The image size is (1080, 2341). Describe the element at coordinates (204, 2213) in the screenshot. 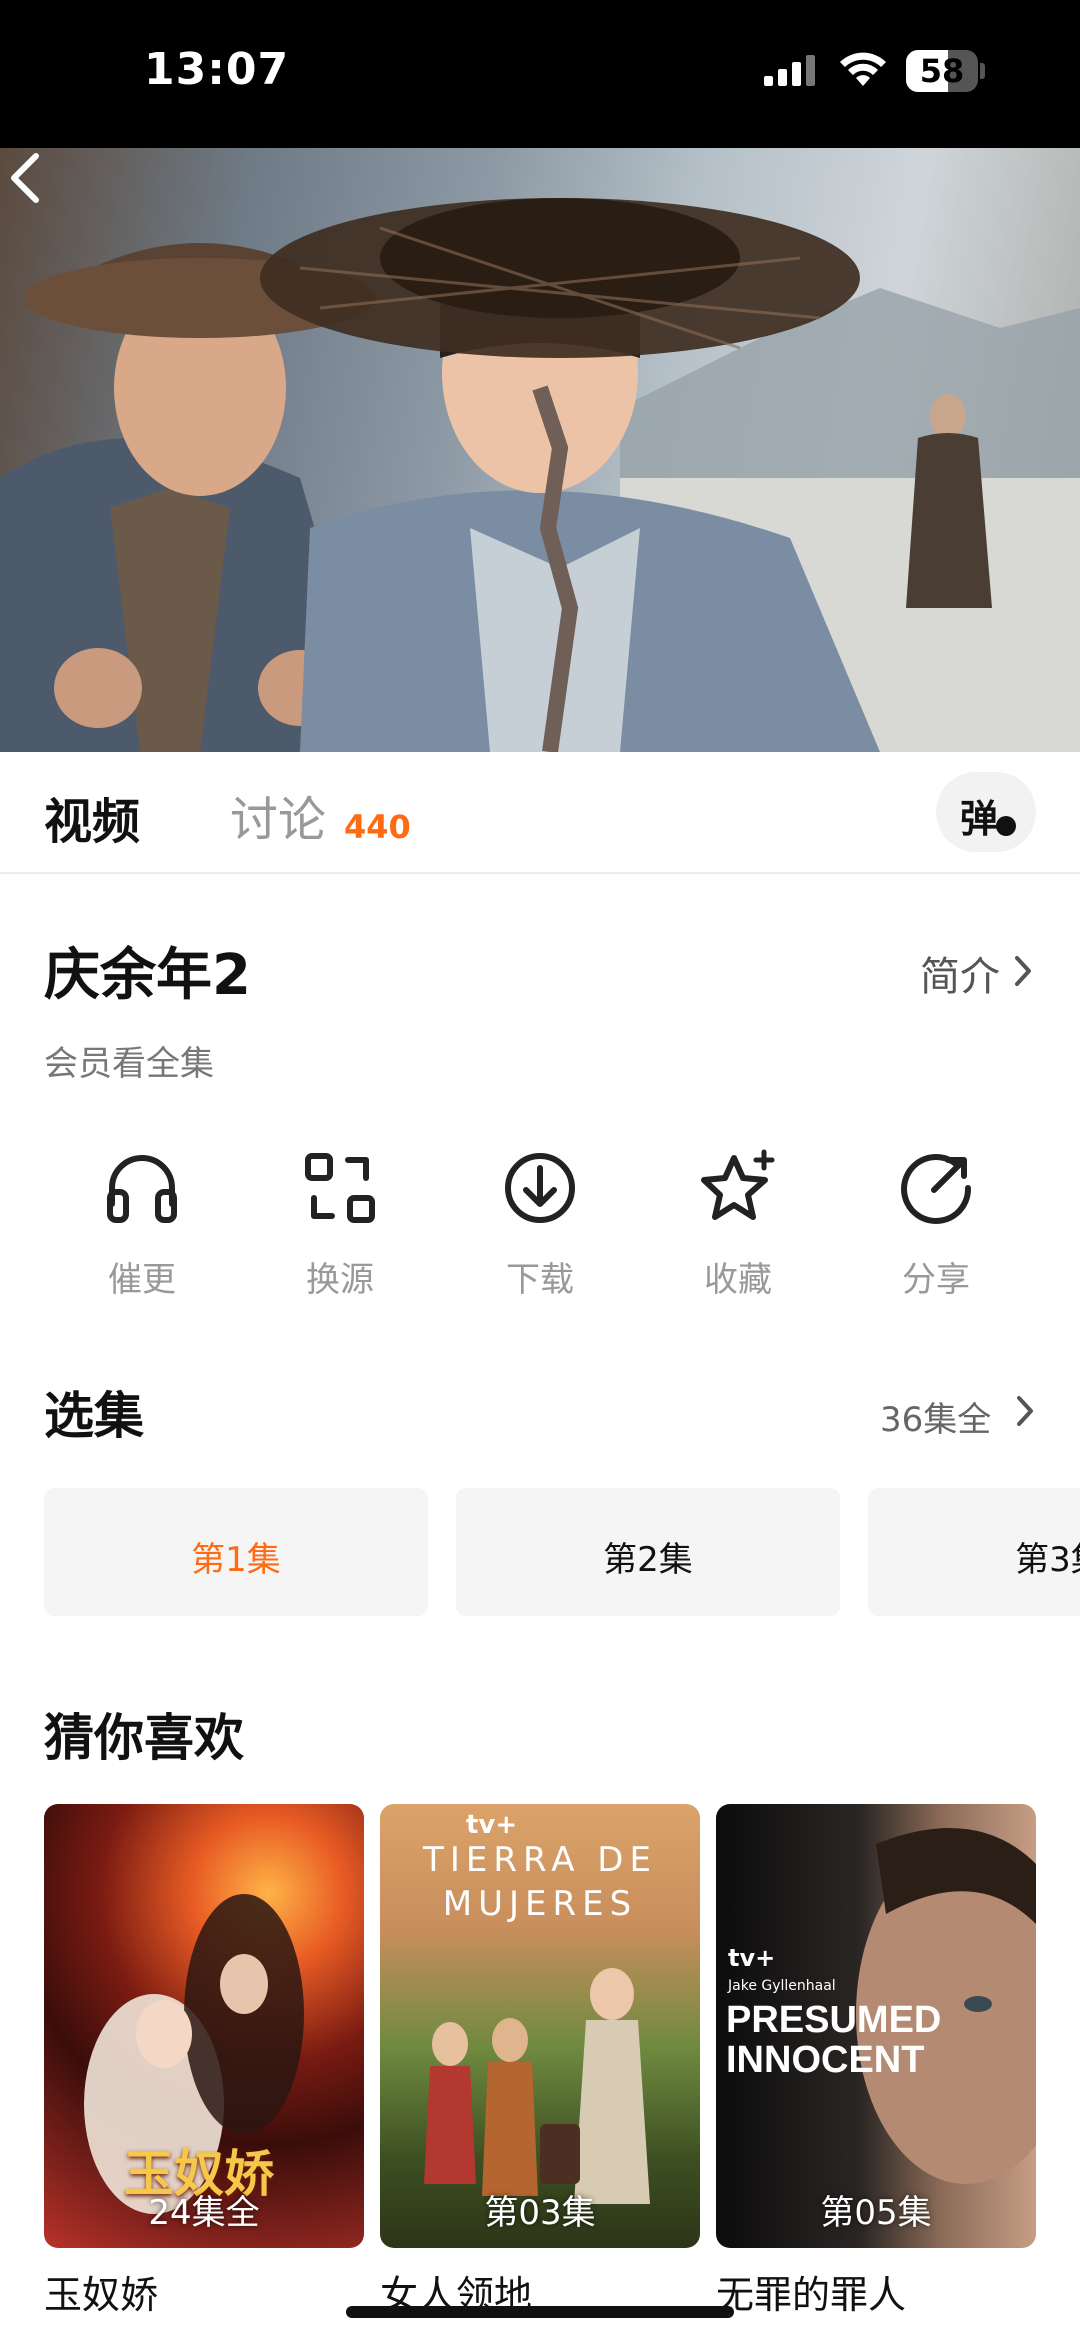

I see `episode-tag: 24集全` at that location.